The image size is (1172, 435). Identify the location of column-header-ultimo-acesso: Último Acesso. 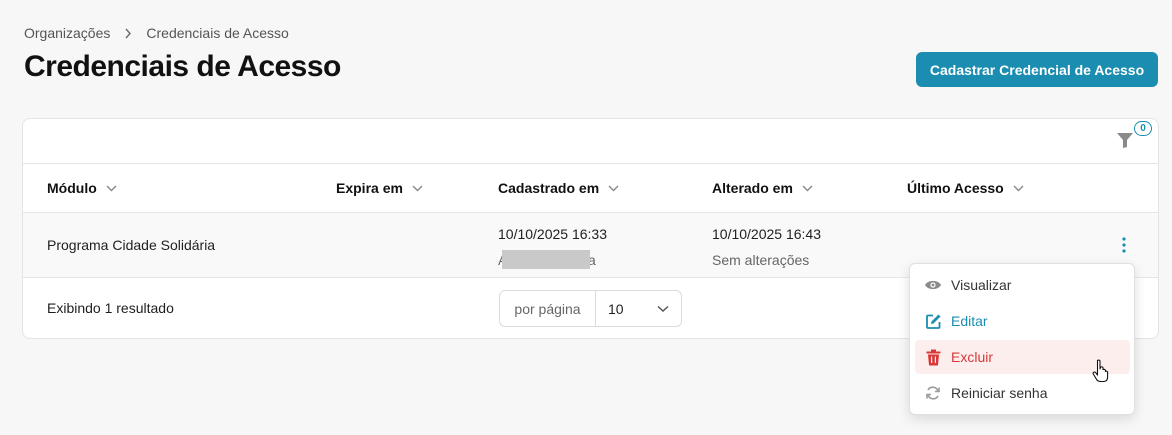
(965, 188).